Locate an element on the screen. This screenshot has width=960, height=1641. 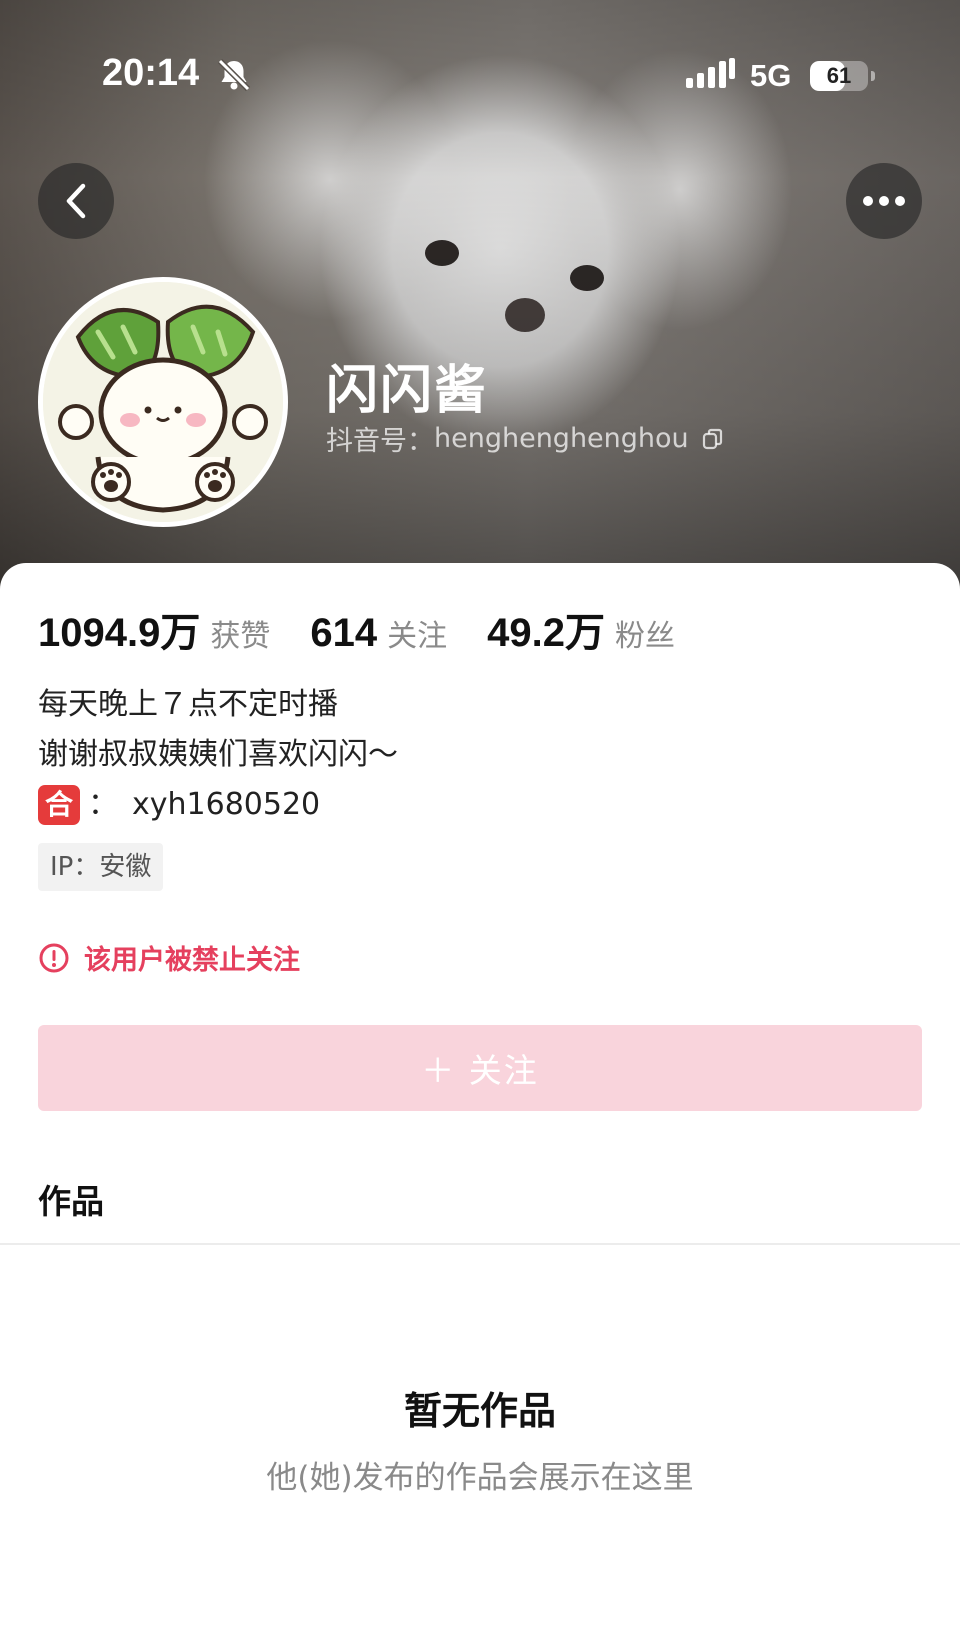
contact-value: xyh1680520 is located at coordinates (226, 804).